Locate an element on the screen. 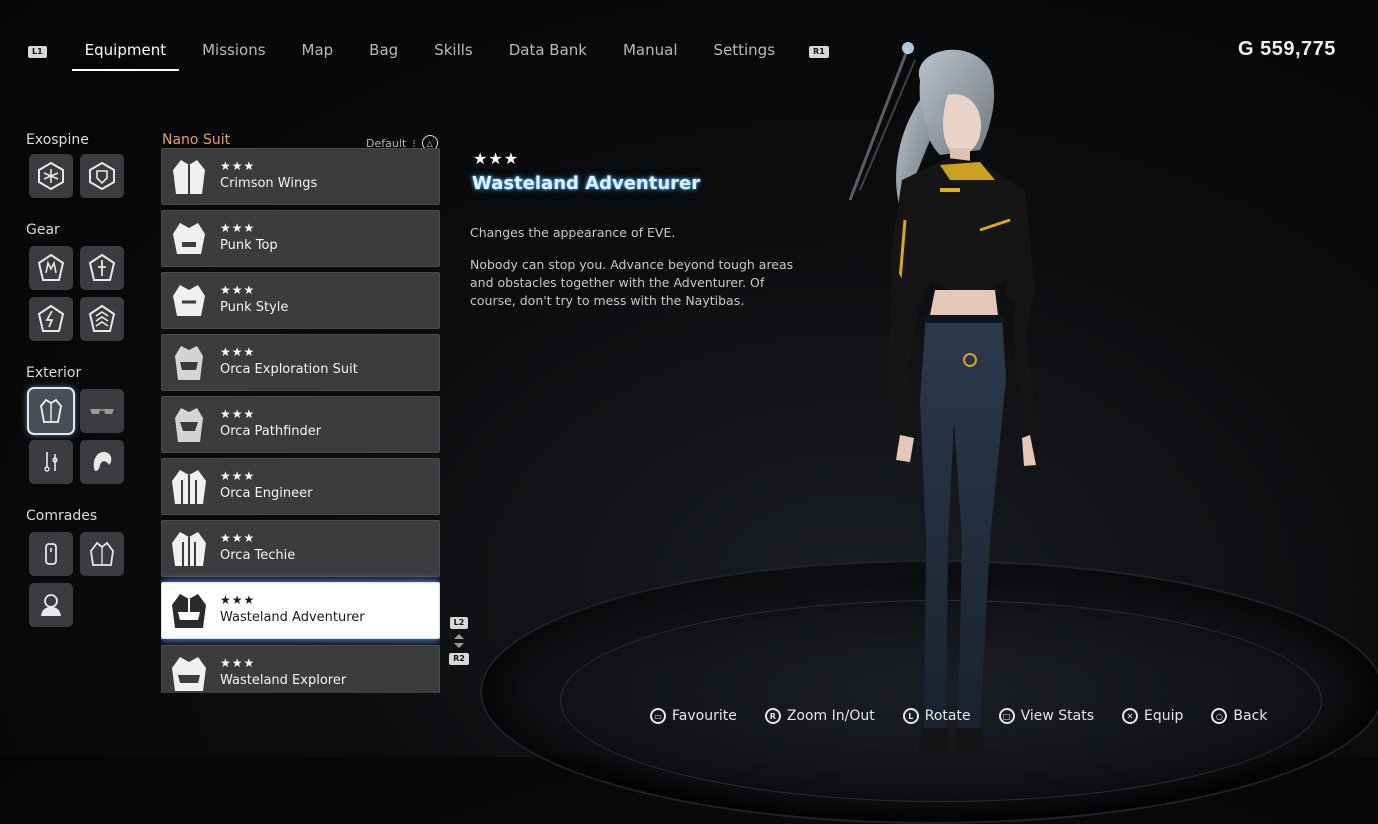 The image size is (1378, 824). tab-missions: Missions is located at coordinates (233, 52).